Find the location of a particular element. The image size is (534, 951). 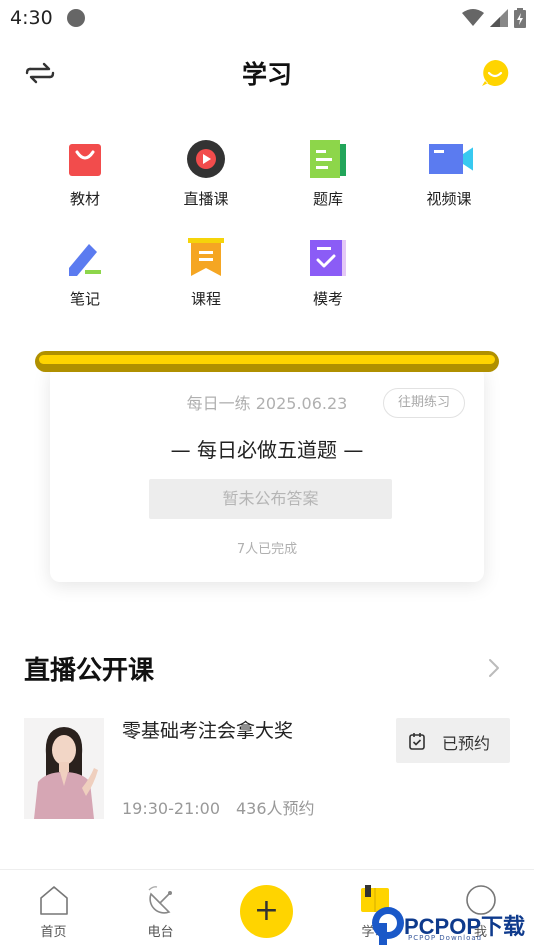

add-button: + is located at coordinates (266, 911).